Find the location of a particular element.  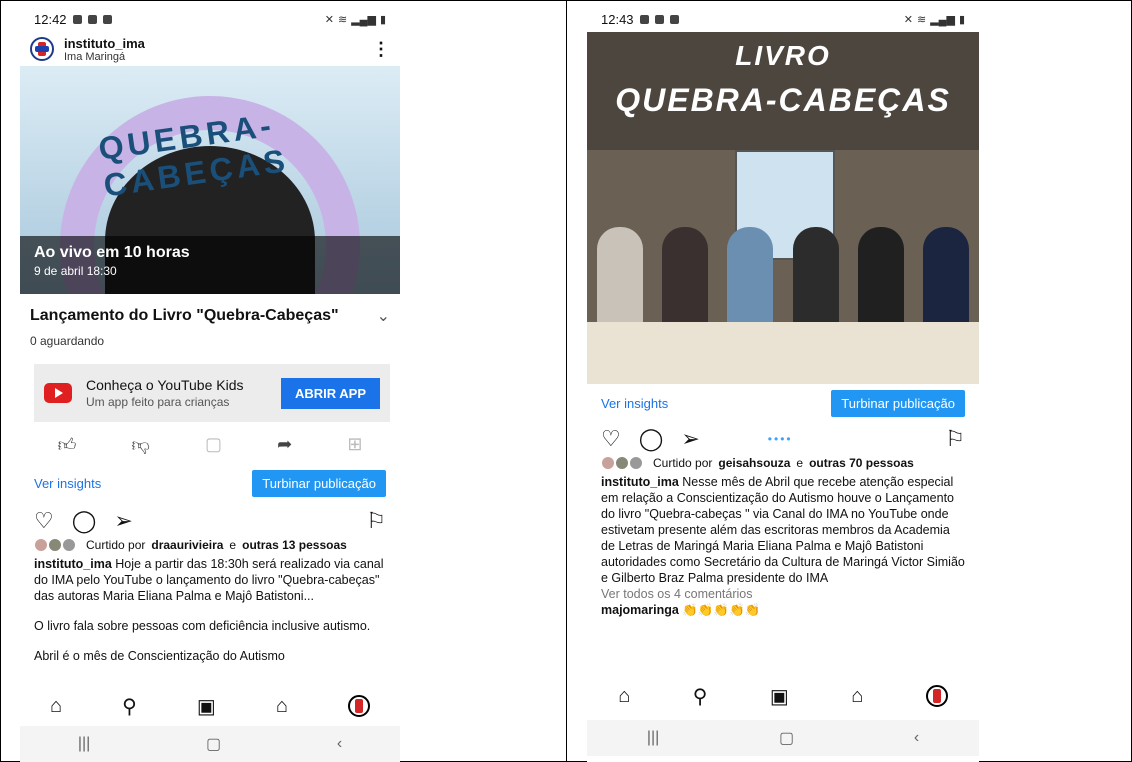

carousel-dots: •••• is located at coordinates (780, 439).